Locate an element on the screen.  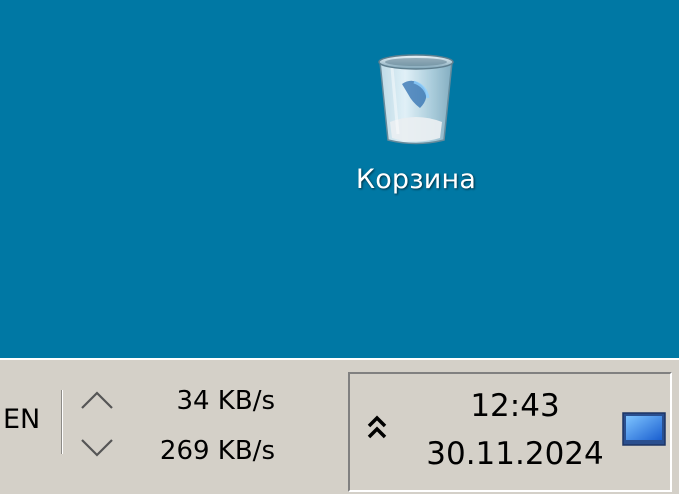
double-chevron-up-icon is located at coordinates (377, 427).